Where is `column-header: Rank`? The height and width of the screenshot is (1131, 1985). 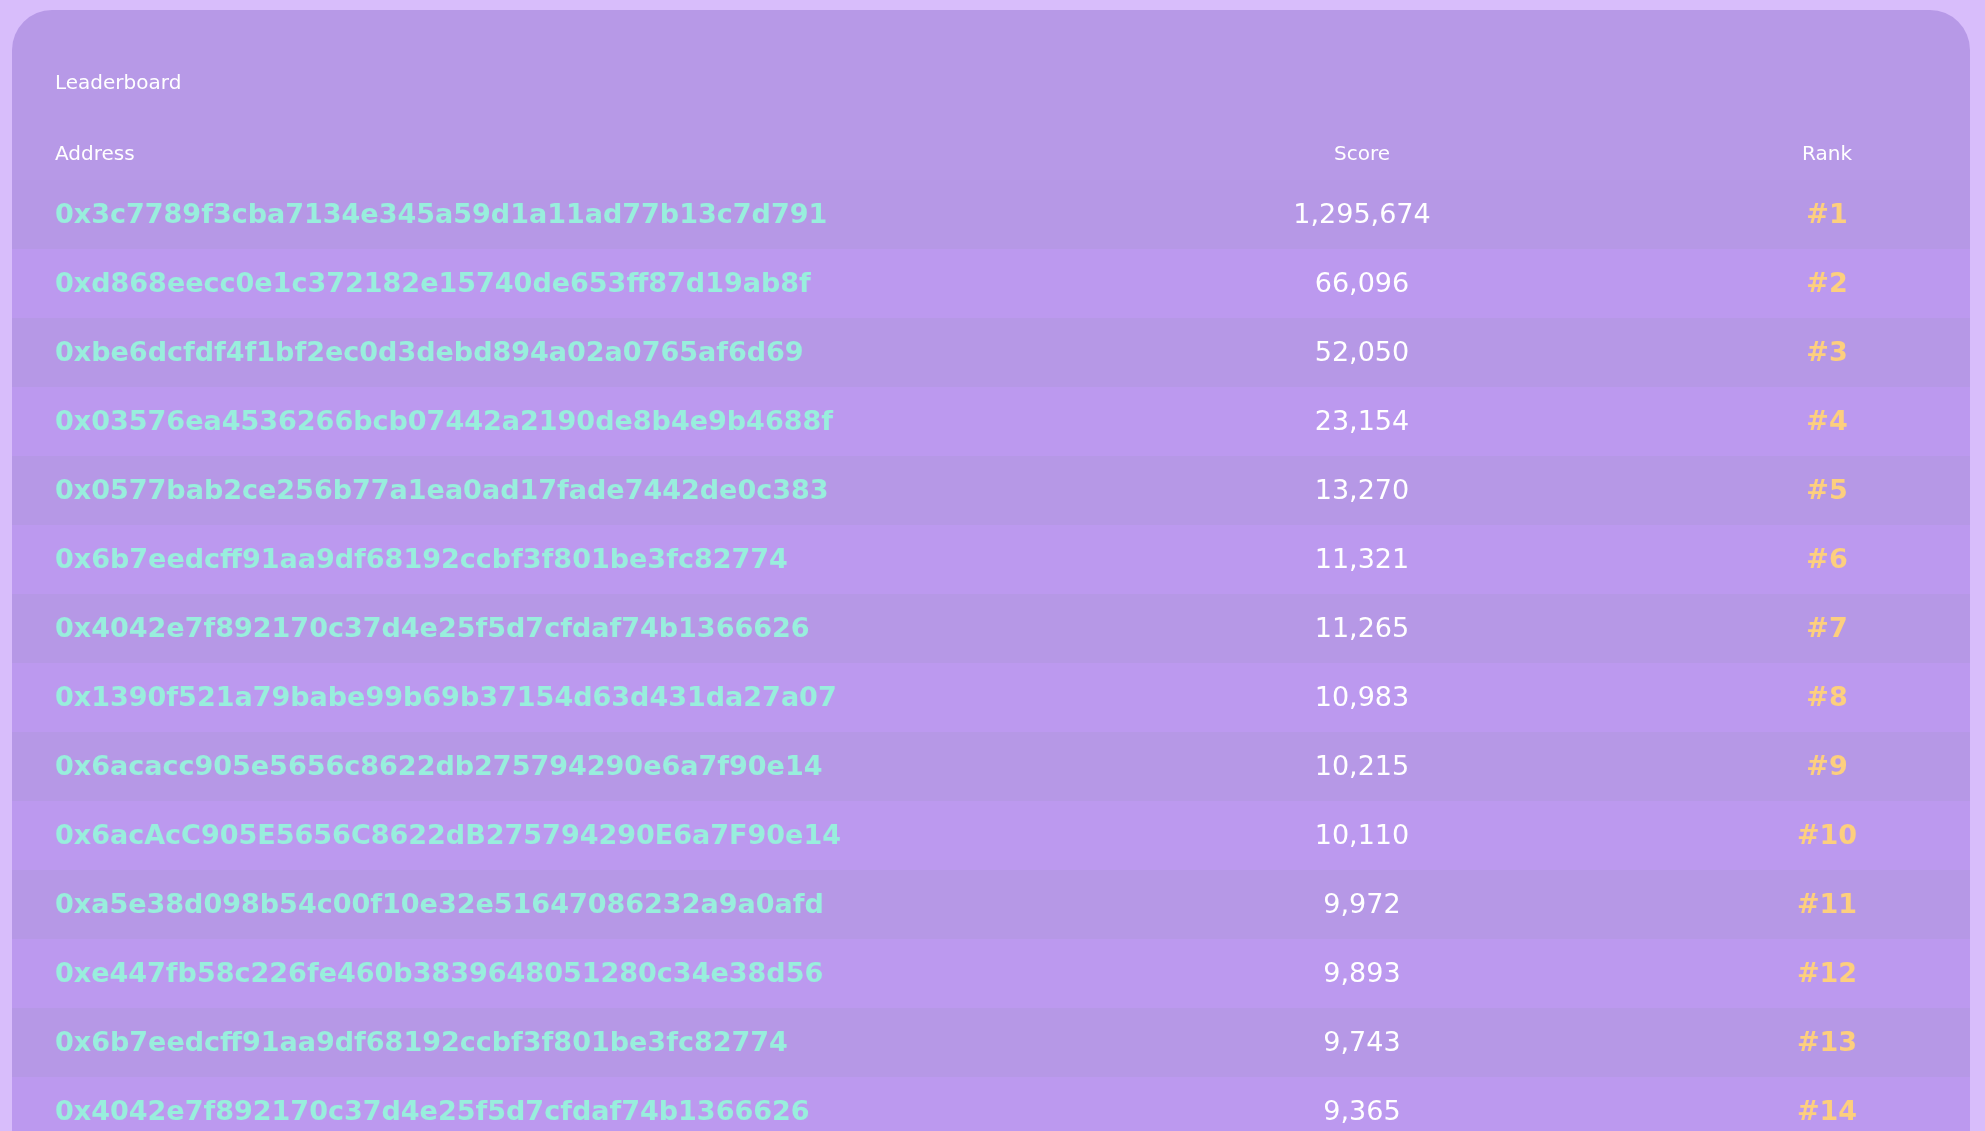 column-header: Rank is located at coordinates (1827, 153).